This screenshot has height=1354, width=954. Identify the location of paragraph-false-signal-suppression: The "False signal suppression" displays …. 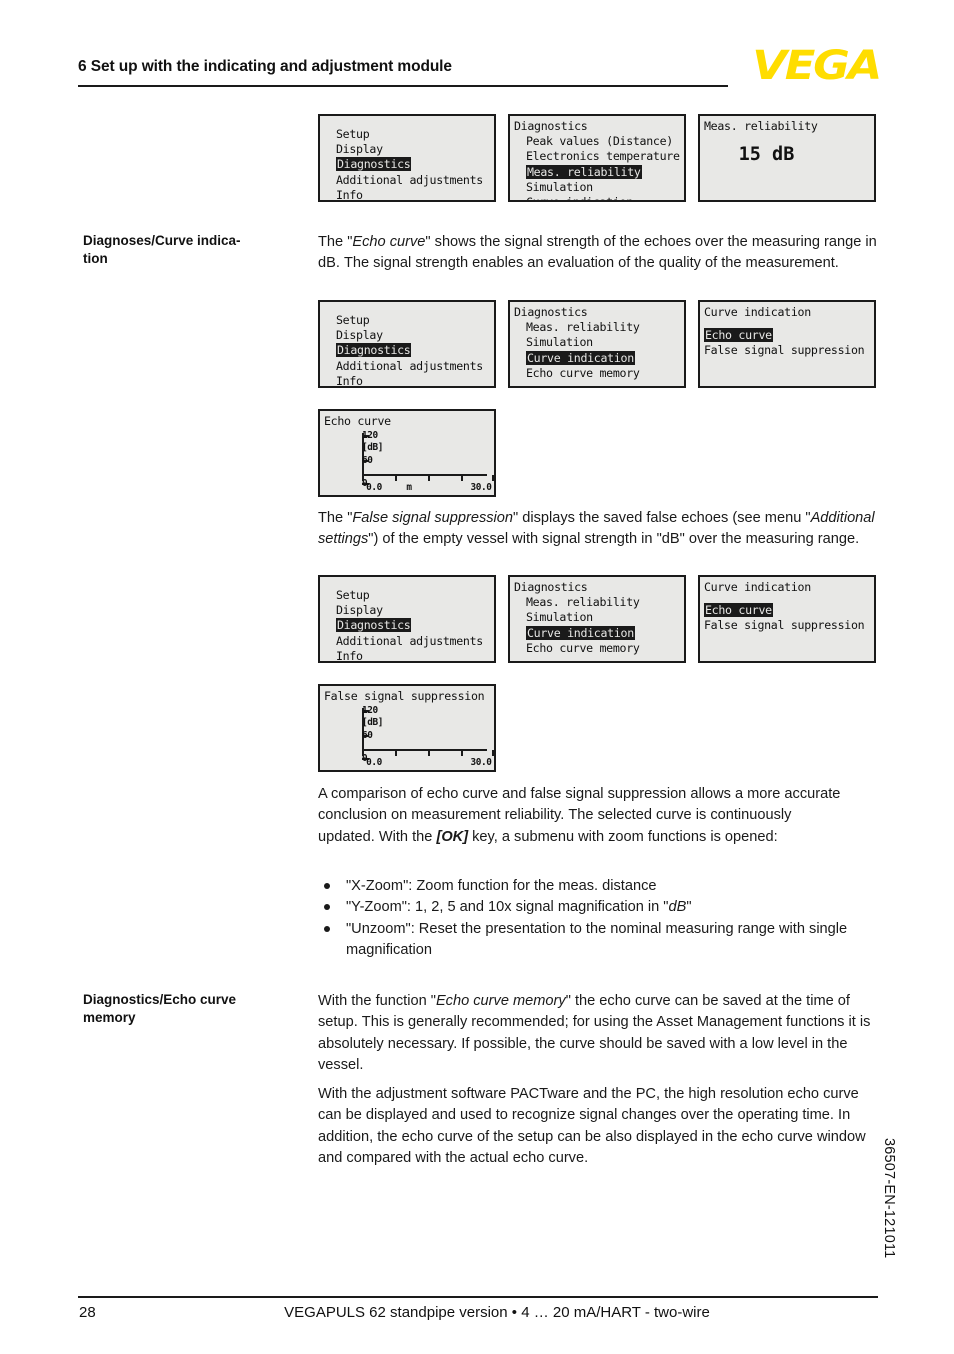
(596, 529).